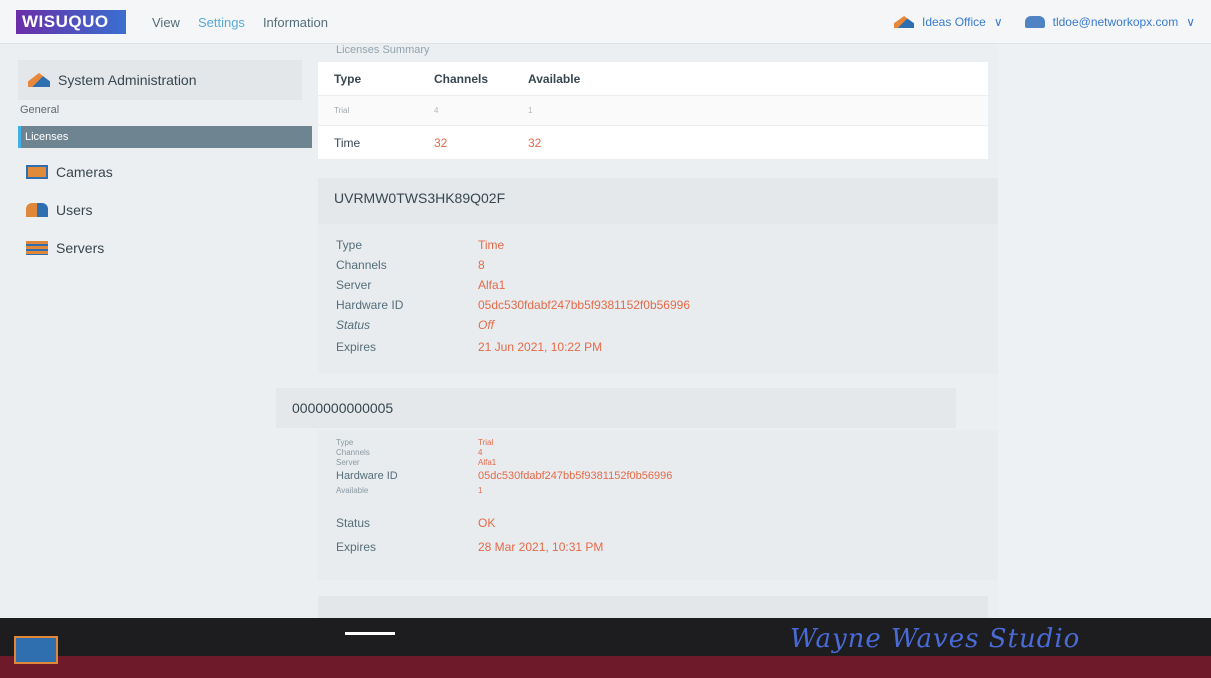 The image size is (1211, 678). I want to click on field-value: 28 Mar 2021, 10:31 PM, so click(541, 547).